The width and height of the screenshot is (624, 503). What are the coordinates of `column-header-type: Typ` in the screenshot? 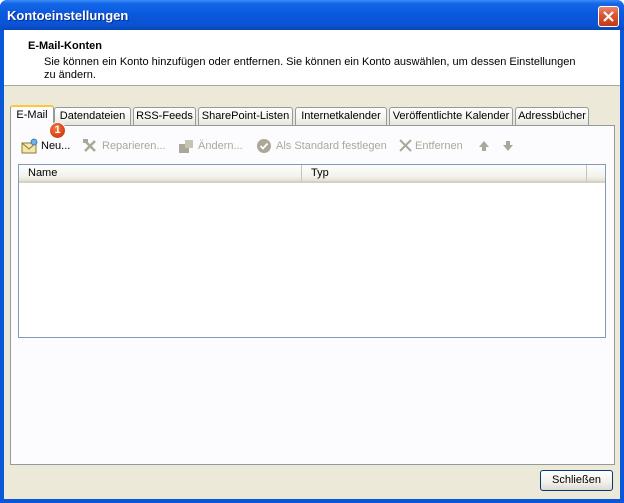 It's located at (444, 173).